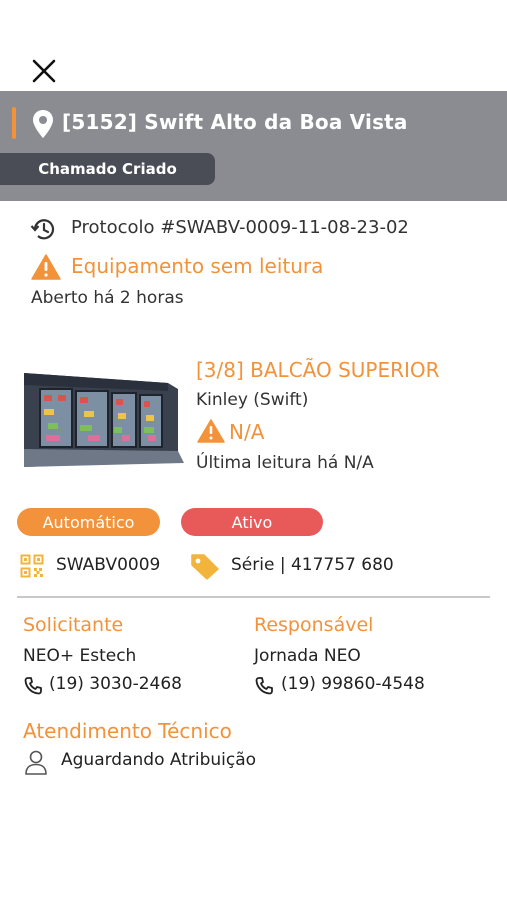 Image resolution: width=507 pixels, height=900 pixels. Describe the element at coordinates (240, 227) in the screenshot. I see `protocol-number: Protocolo #SWABV-0009-11-08-23-02` at that location.